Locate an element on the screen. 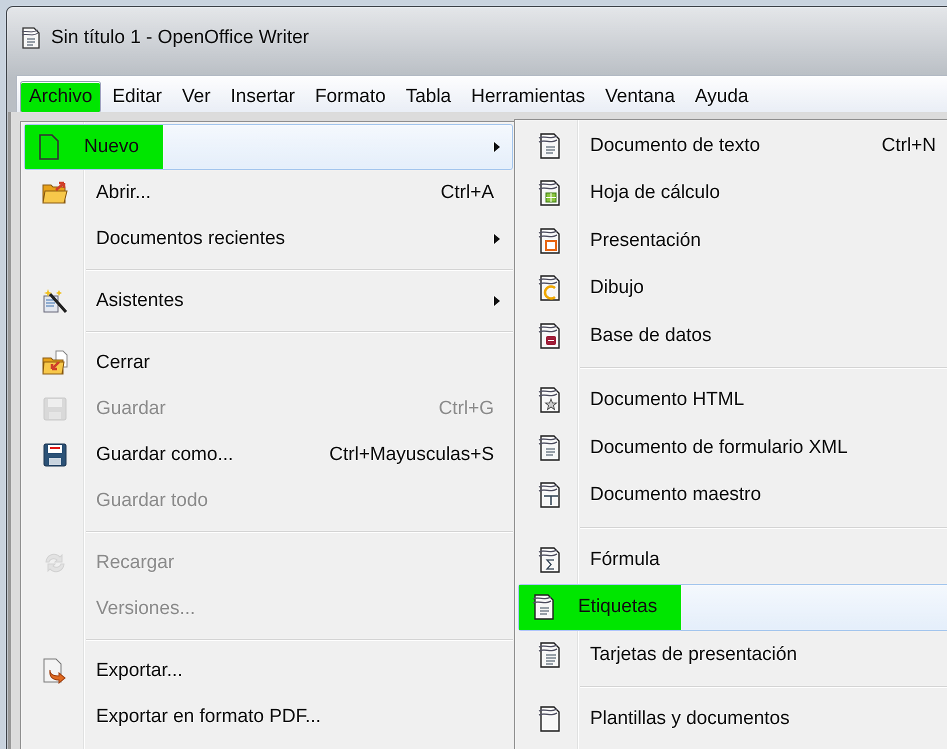 The image size is (947, 749). menu-item: Documento de formulario XML is located at coordinates (732, 448).